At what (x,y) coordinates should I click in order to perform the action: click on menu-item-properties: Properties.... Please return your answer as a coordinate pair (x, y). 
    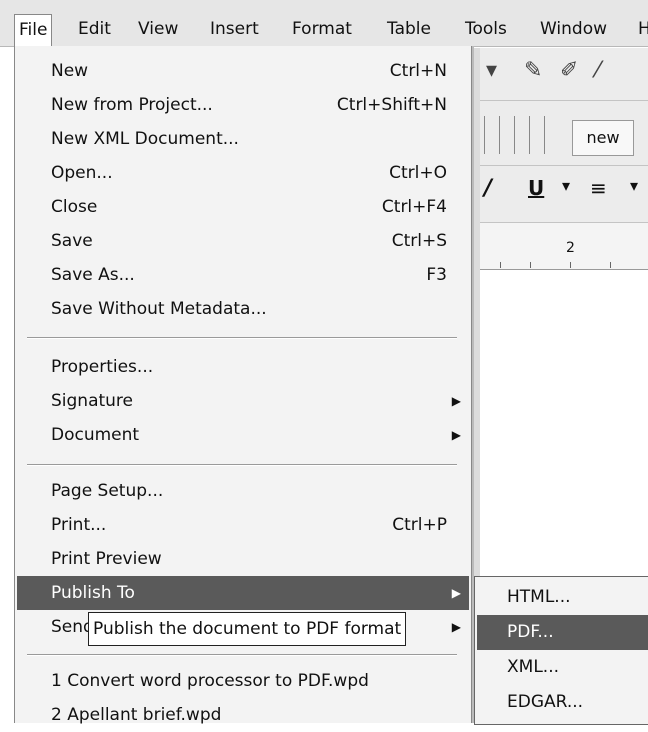
    Looking at the image, I should click on (243, 367).